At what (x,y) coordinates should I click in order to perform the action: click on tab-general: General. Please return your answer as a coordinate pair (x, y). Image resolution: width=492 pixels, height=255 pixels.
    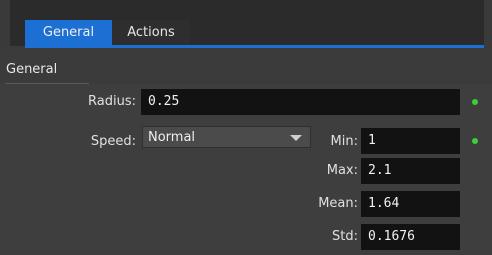
    Looking at the image, I should click on (68, 32).